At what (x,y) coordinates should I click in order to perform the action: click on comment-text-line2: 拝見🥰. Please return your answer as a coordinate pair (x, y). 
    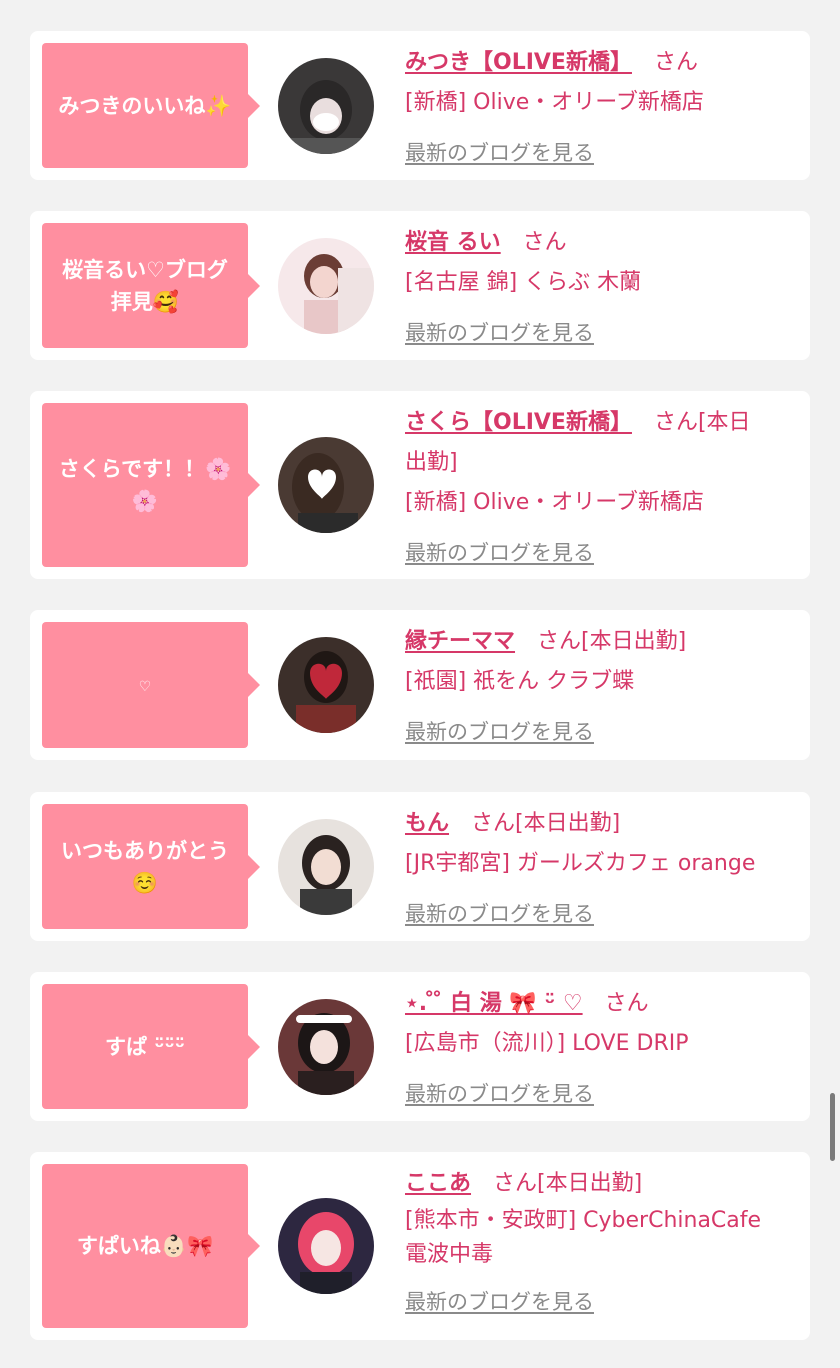
    Looking at the image, I should click on (145, 301).